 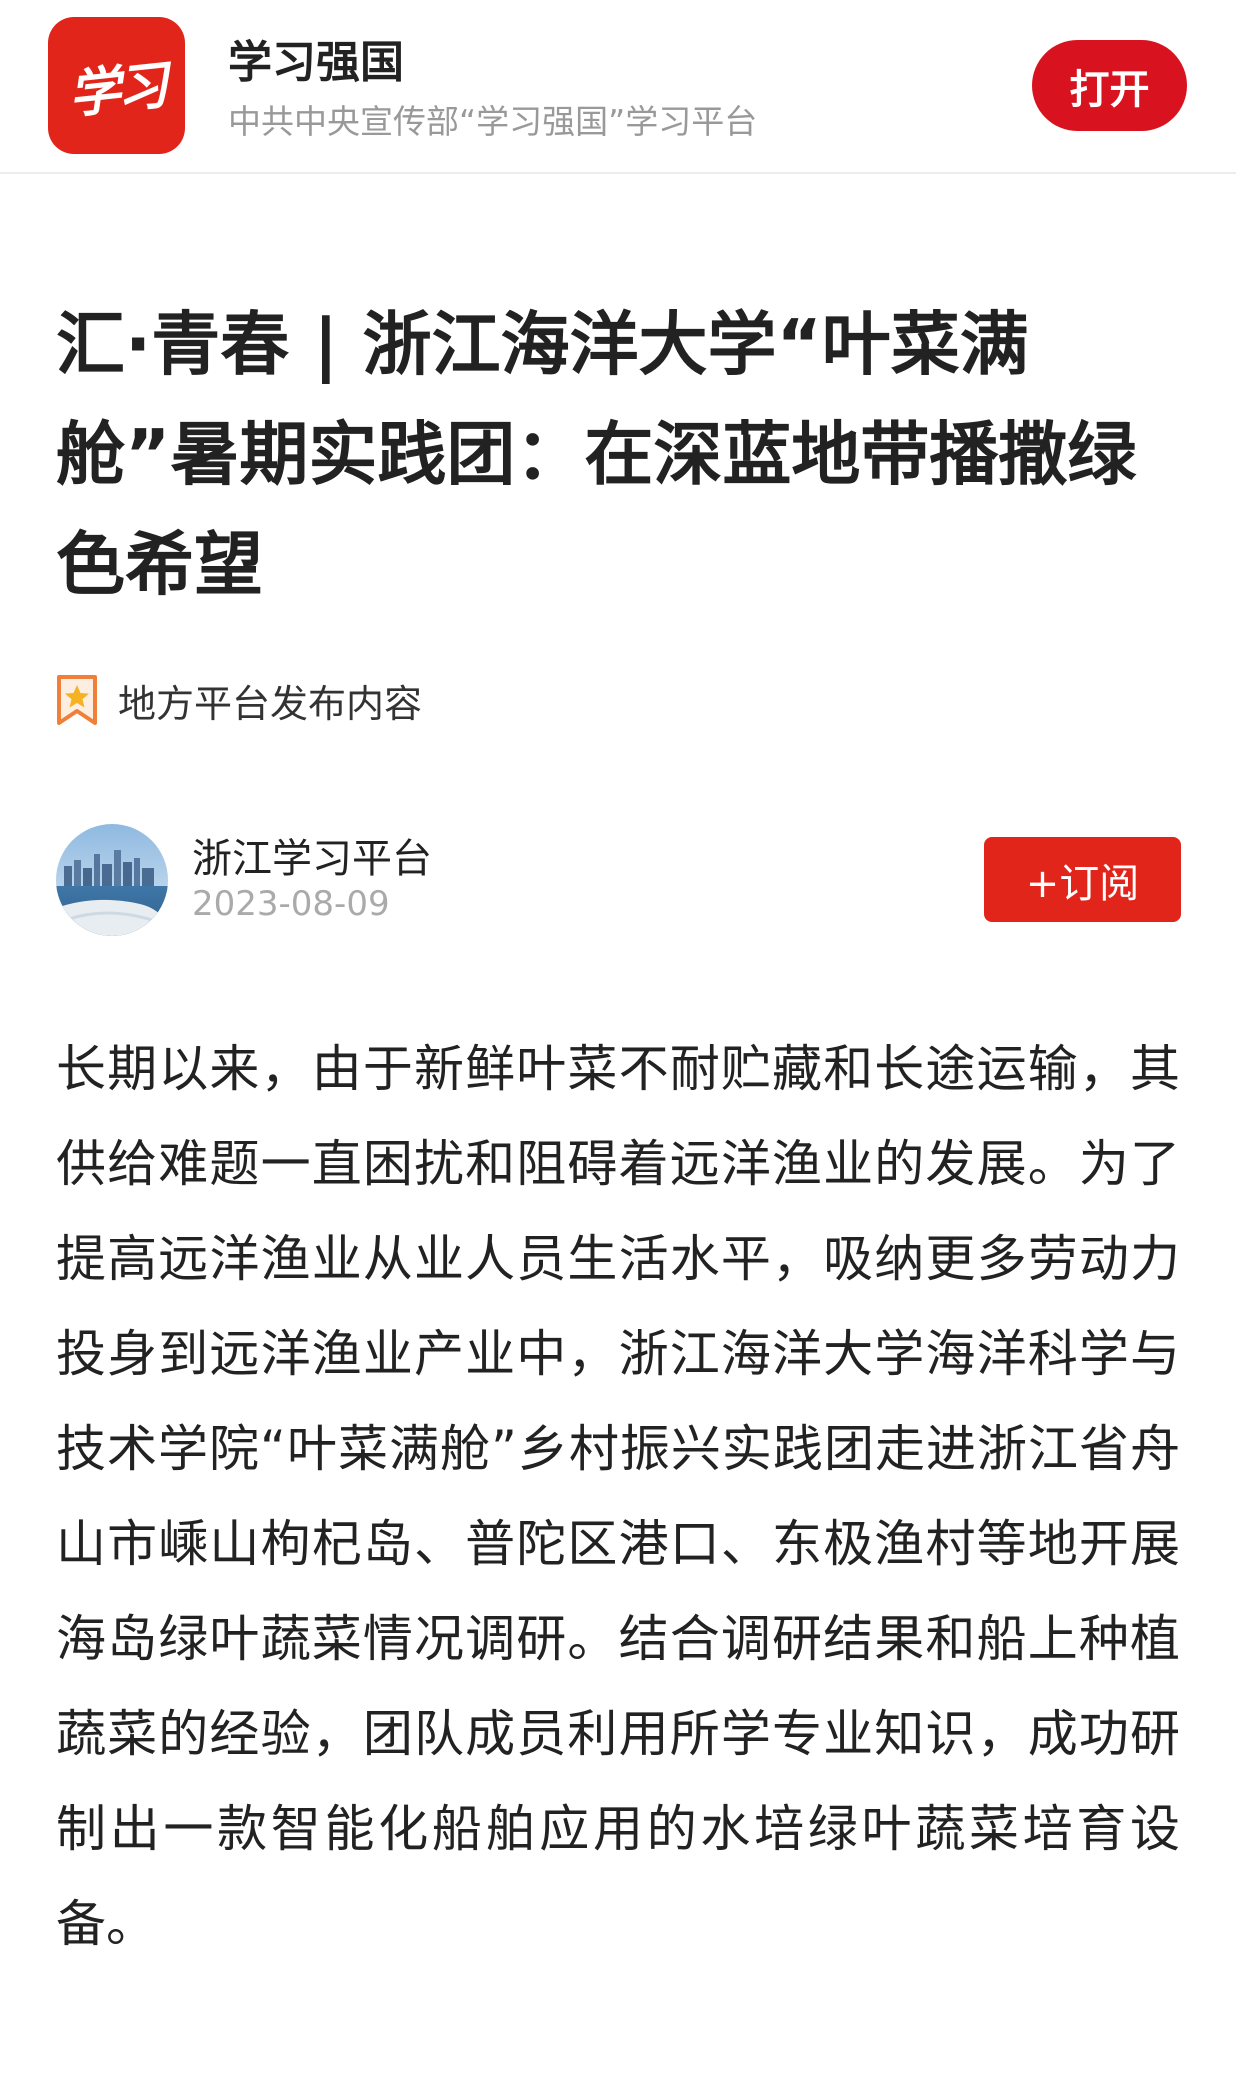 I want to click on source-tag: 地方平台发布内容, so click(x=239, y=700).